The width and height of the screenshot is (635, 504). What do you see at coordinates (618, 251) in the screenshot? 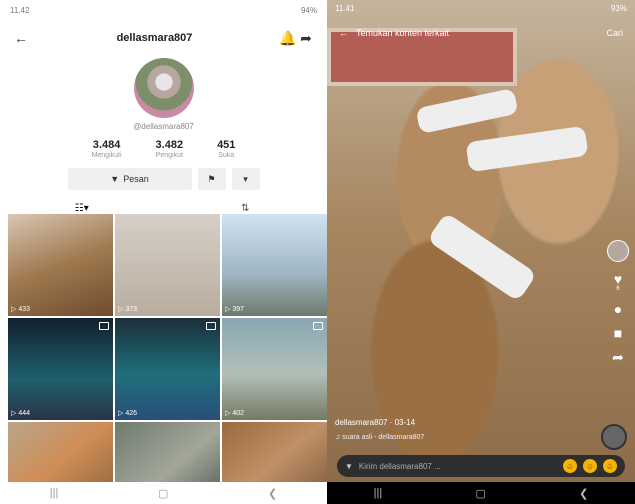
I see `creator-avatar` at bounding box center [618, 251].